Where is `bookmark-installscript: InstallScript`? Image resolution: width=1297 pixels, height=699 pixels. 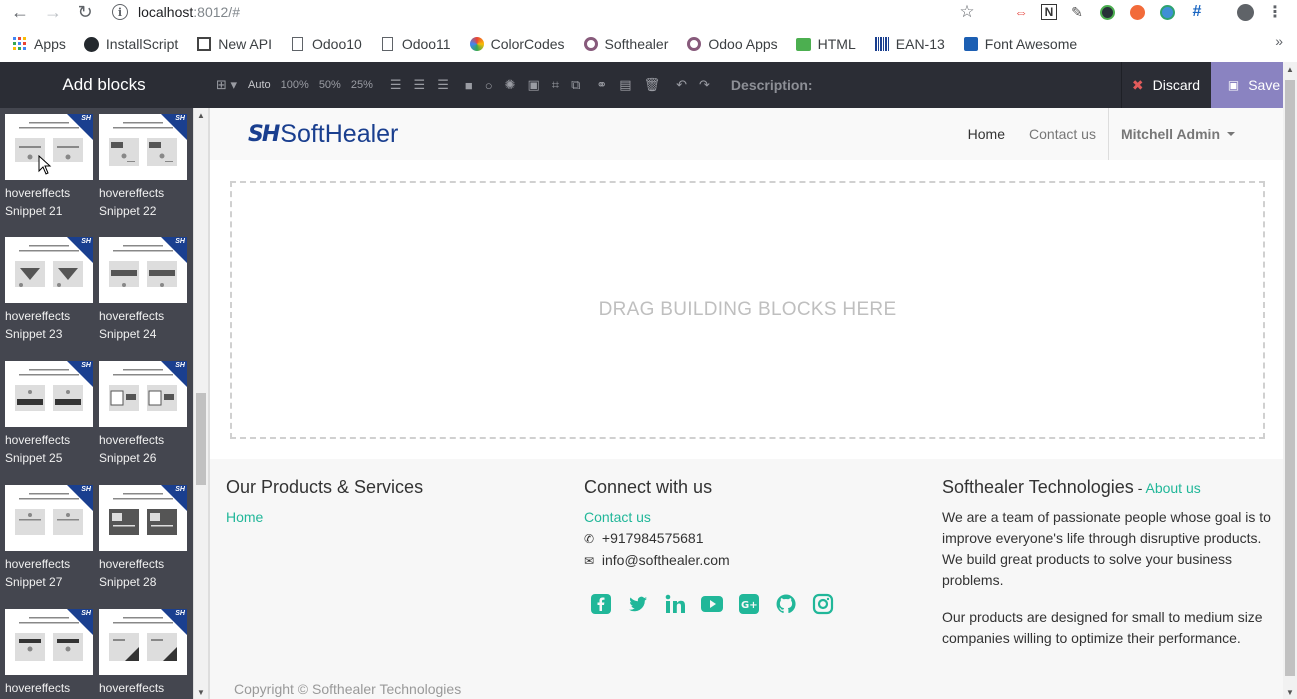 bookmark-installscript: InstallScript is located at coordinates (131, 44).